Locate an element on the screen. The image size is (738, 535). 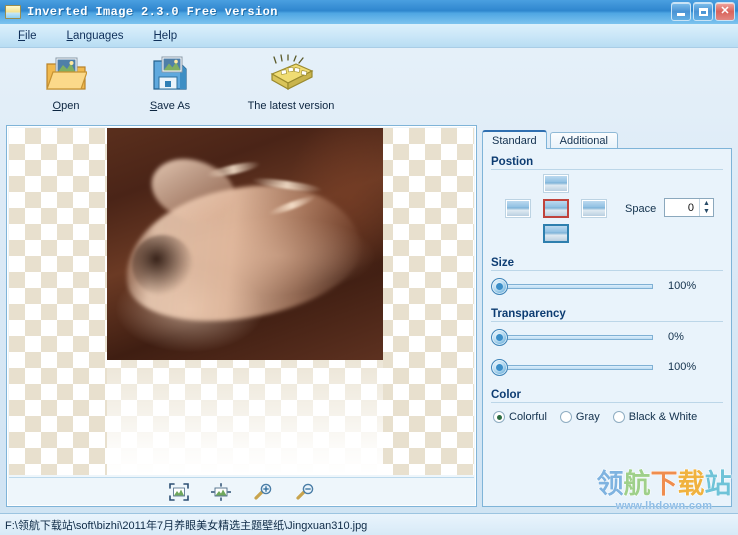
latest-version-button-label: The latest version is located at coordinates (291, 106).